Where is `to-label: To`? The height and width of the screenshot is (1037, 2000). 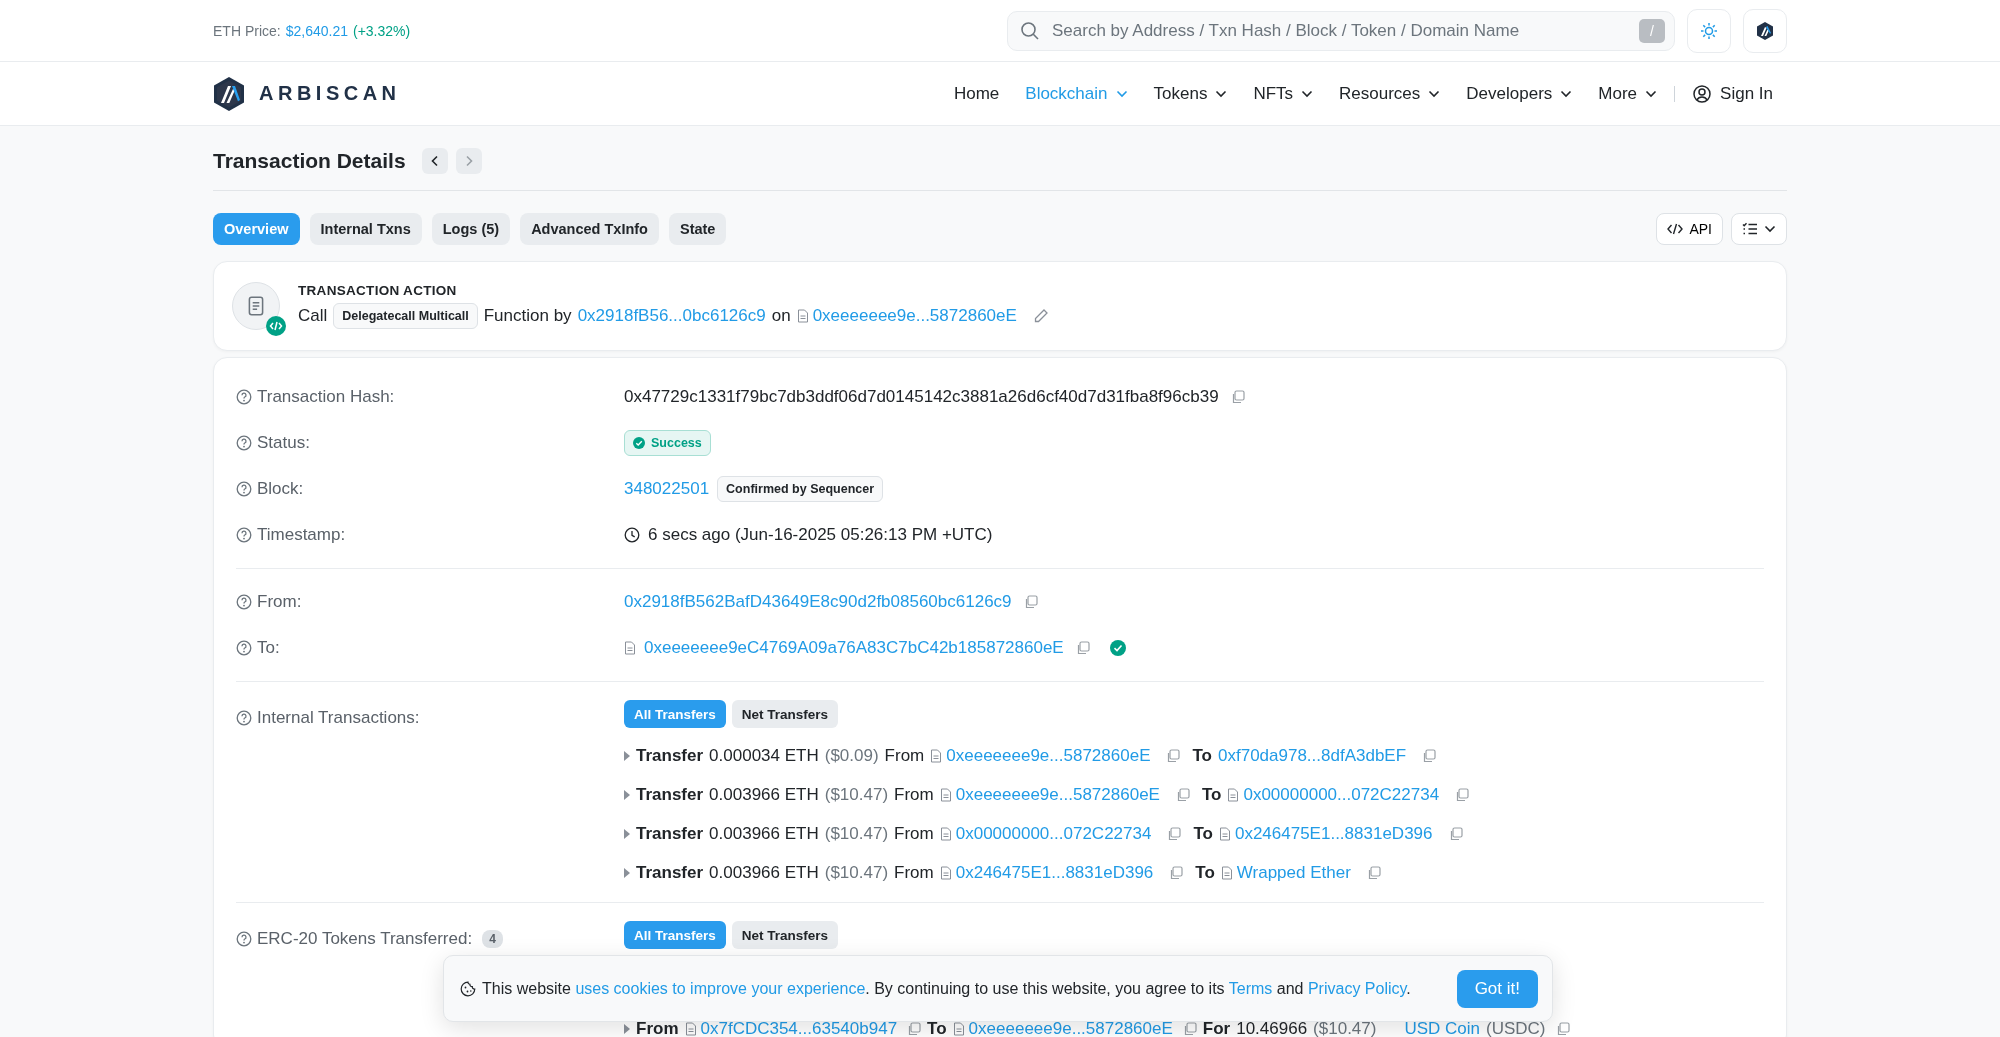
to-label: To is located at coordinates (1211, 794).